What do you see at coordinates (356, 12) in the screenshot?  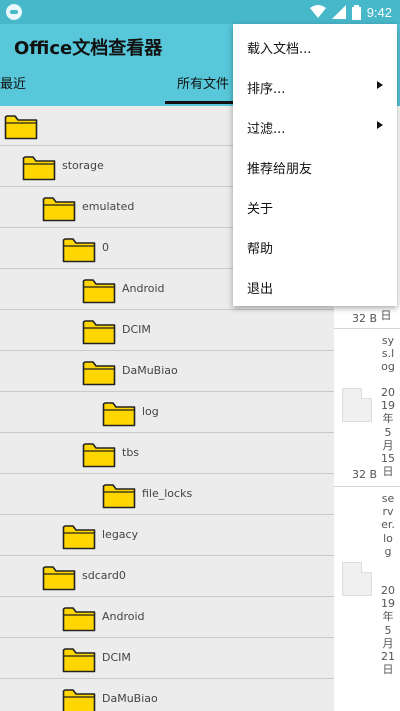 I see `battery-icon` at bounding box center [356, 12].